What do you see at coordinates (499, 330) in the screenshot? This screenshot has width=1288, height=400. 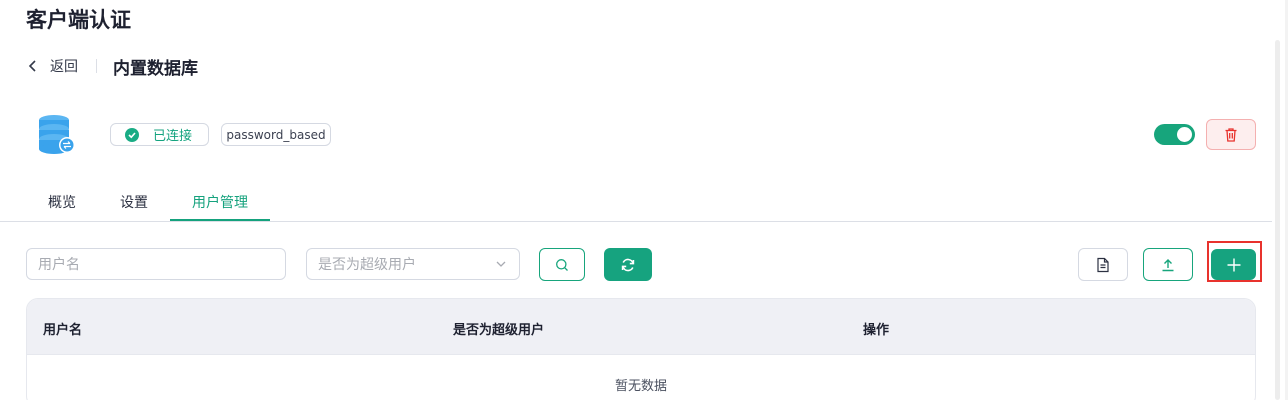 I see `column-header-superuser: 是否为超级用户` at bounding box center [499, 330].